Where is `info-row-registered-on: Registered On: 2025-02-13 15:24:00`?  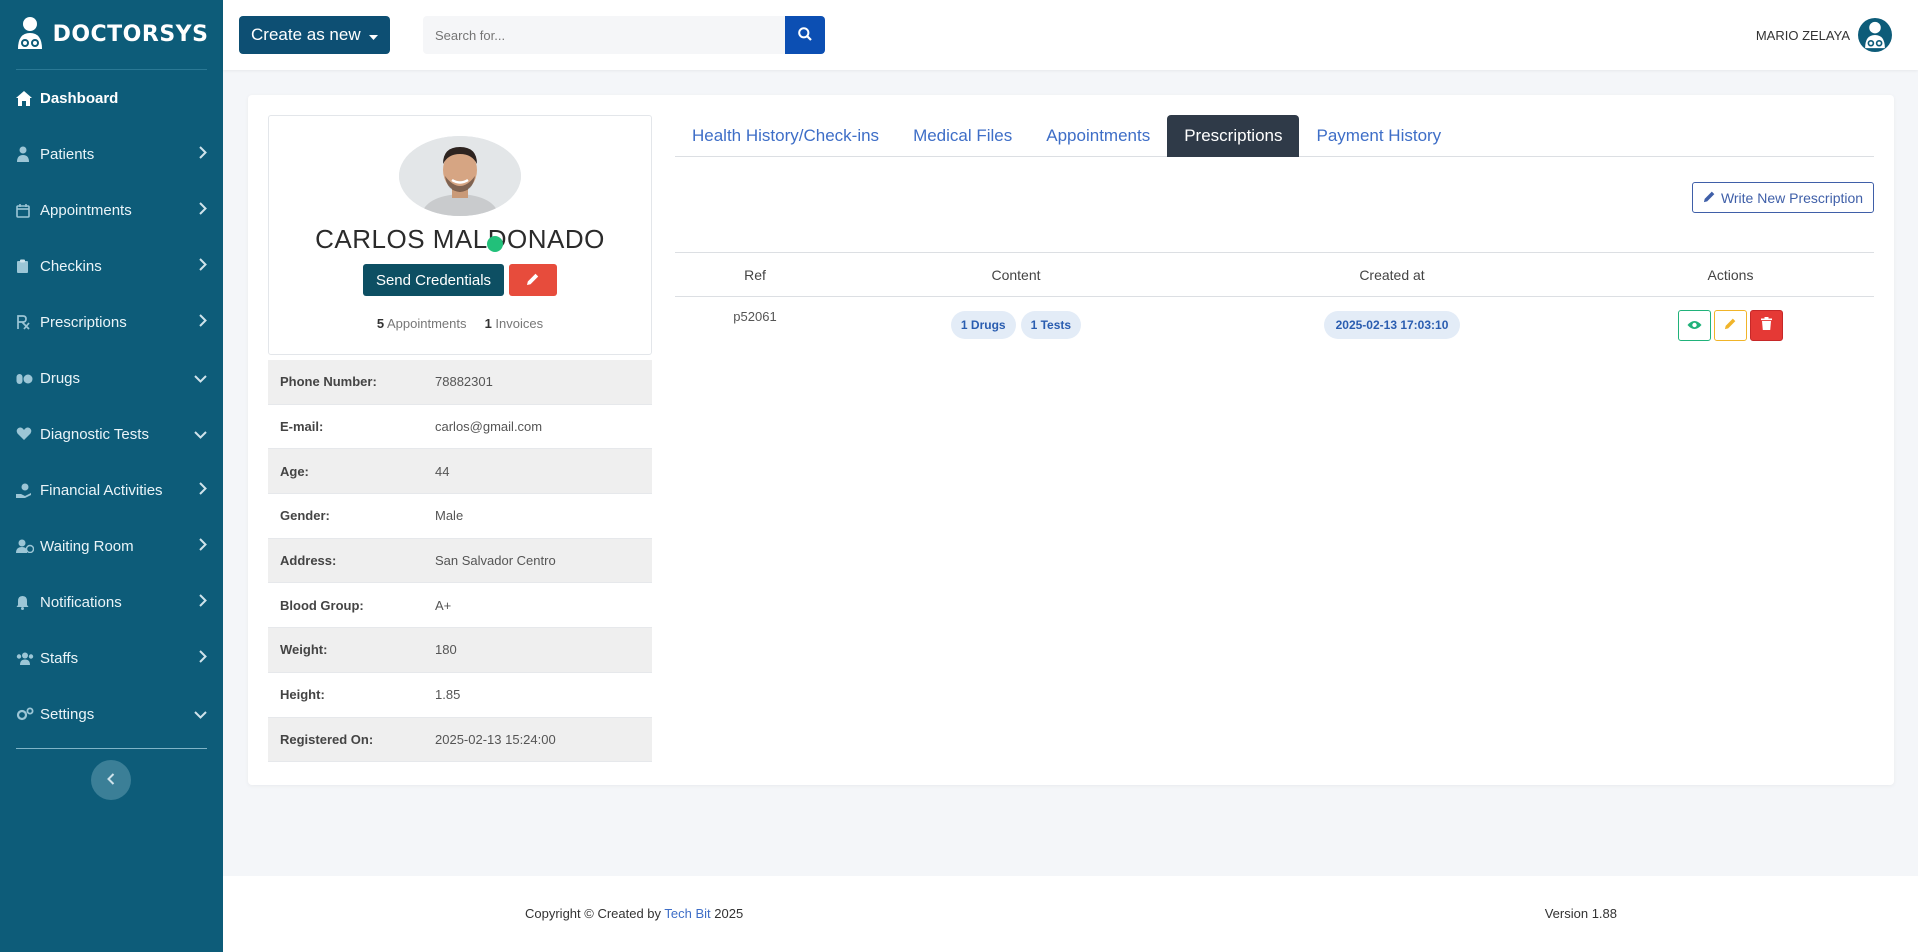
info-row-registered-on: Registered On: 2025-02-13 15:24:00 is located at coordinates (460, 740).